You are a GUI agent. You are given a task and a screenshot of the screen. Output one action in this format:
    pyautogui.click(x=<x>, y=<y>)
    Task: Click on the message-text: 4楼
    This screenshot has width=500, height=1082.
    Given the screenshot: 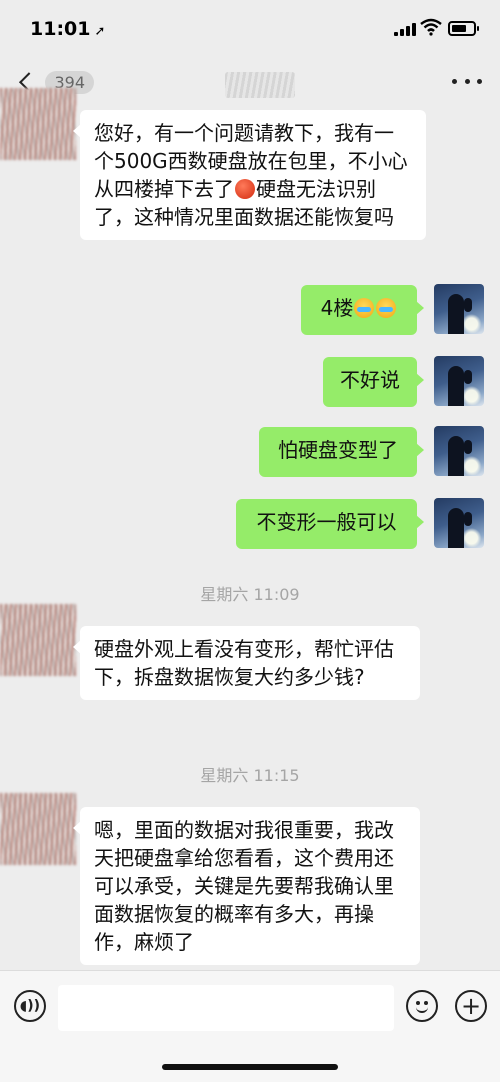 What is the action you would take?
    pyautogui.click(x=337, y=308)
    